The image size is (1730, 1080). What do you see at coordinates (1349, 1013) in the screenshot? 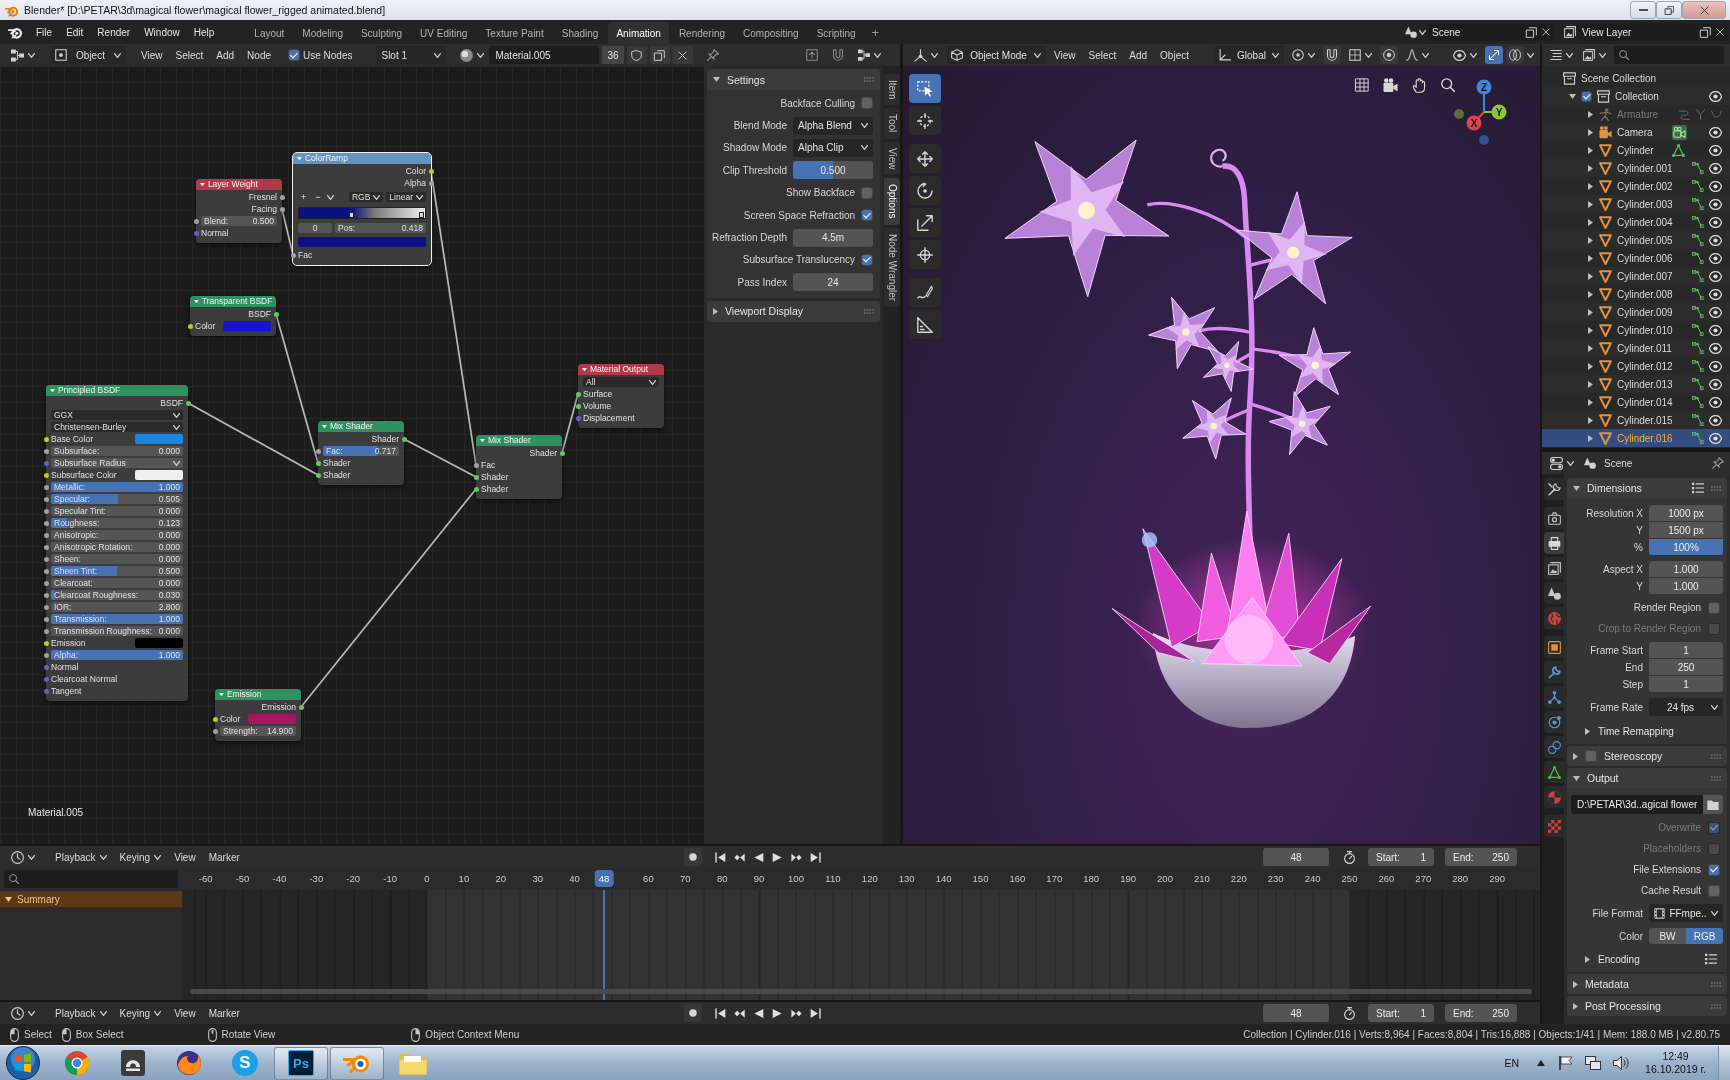
I see `stopwatch-icon` at bounding box center [1349, 1013].